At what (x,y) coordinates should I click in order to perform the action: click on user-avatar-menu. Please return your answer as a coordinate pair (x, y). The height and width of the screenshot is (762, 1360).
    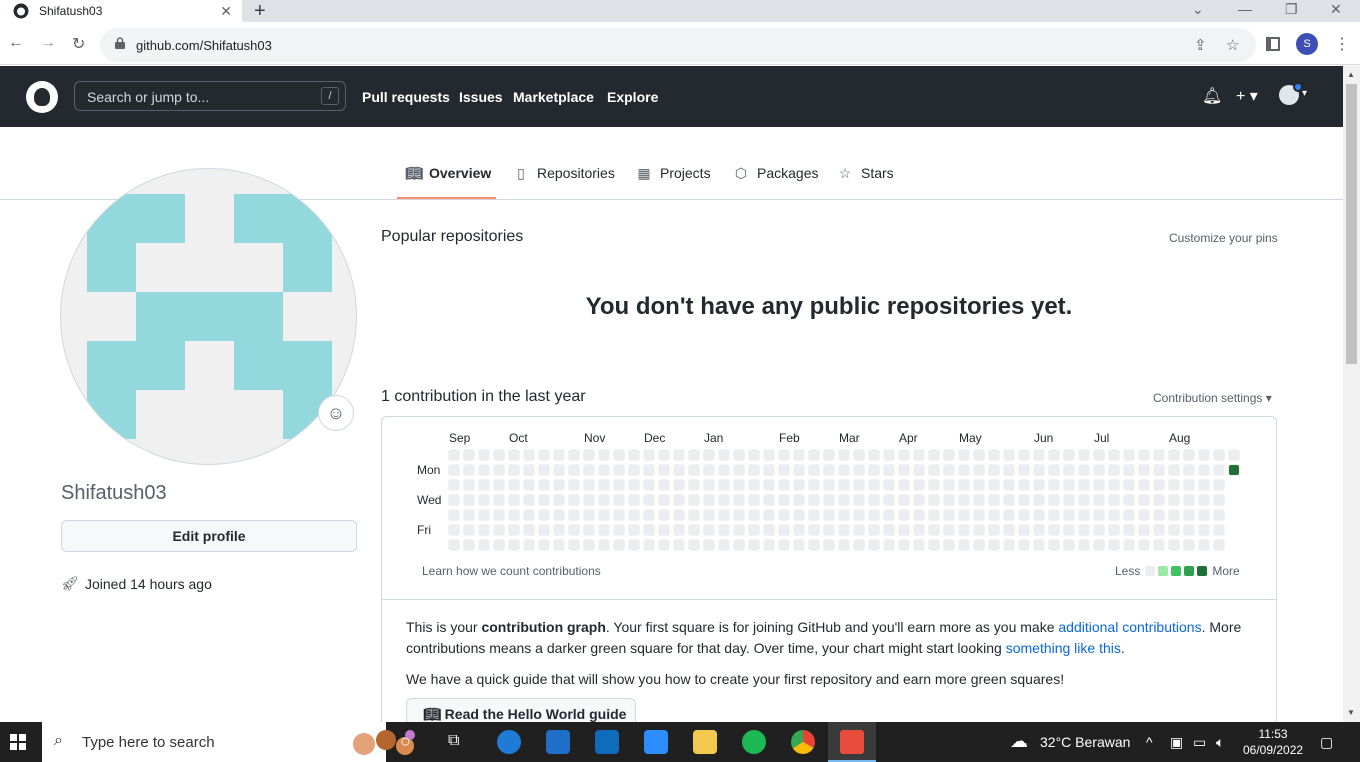
    Looking at the image, I should click on (1291, 93).